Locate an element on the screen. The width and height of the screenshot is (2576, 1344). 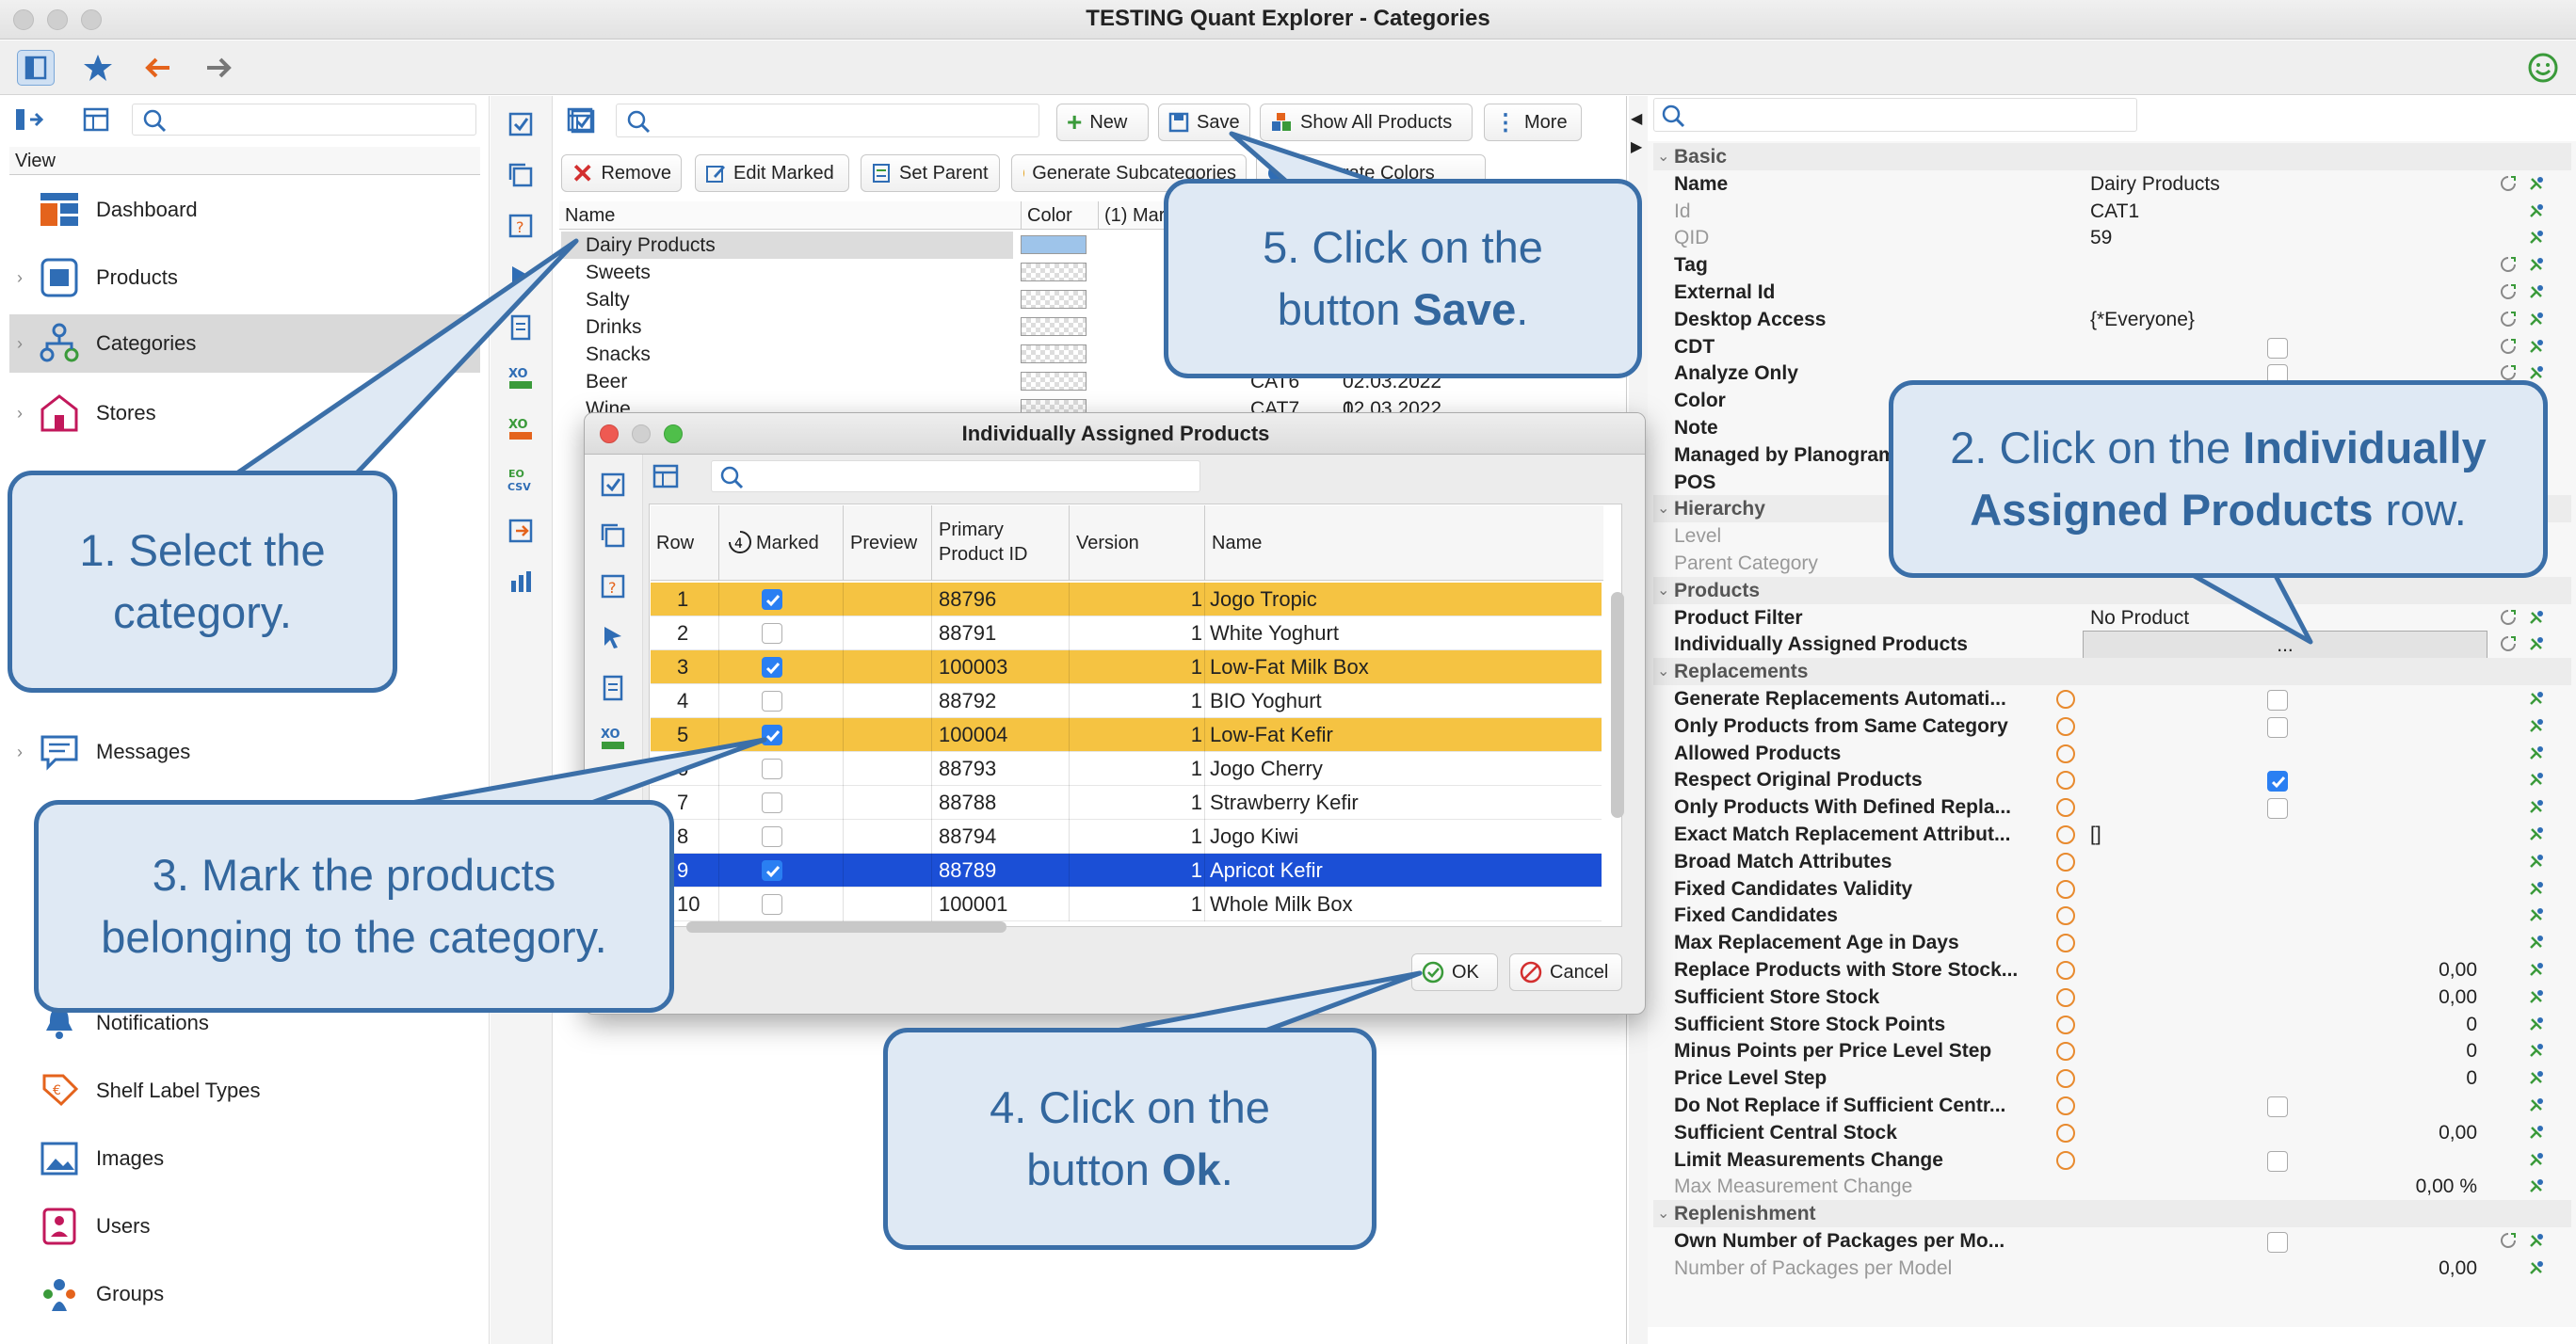
callout-4-text: 4. Click on the button Ok. is located at coordinates (1130, 1138).